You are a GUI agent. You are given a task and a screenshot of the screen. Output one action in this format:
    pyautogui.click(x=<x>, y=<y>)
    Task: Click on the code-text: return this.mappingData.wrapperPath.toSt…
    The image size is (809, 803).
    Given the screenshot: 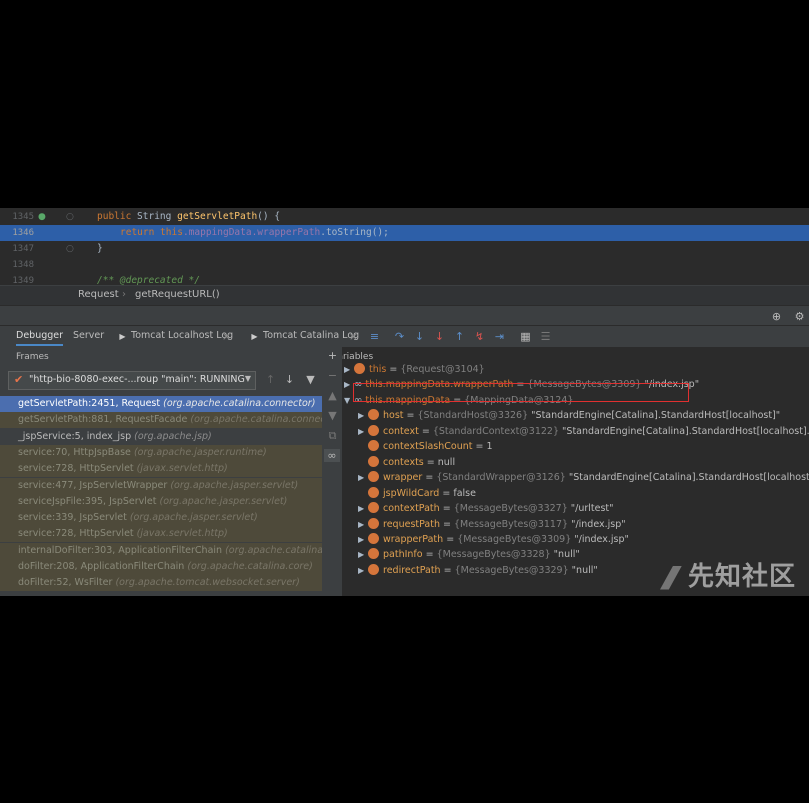 What is the action you would take?
    pyautogui.click(x=254, y=232)
    